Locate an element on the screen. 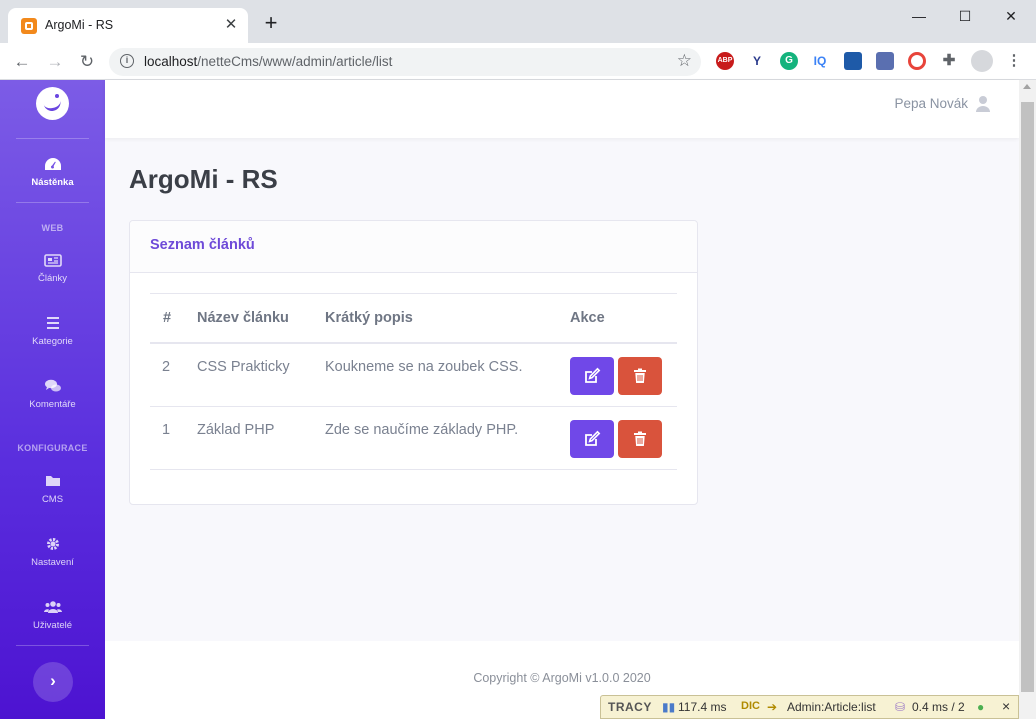 The width and height of the screenshot is (1036, 719). list-icon is located at coordinates (52, 323).